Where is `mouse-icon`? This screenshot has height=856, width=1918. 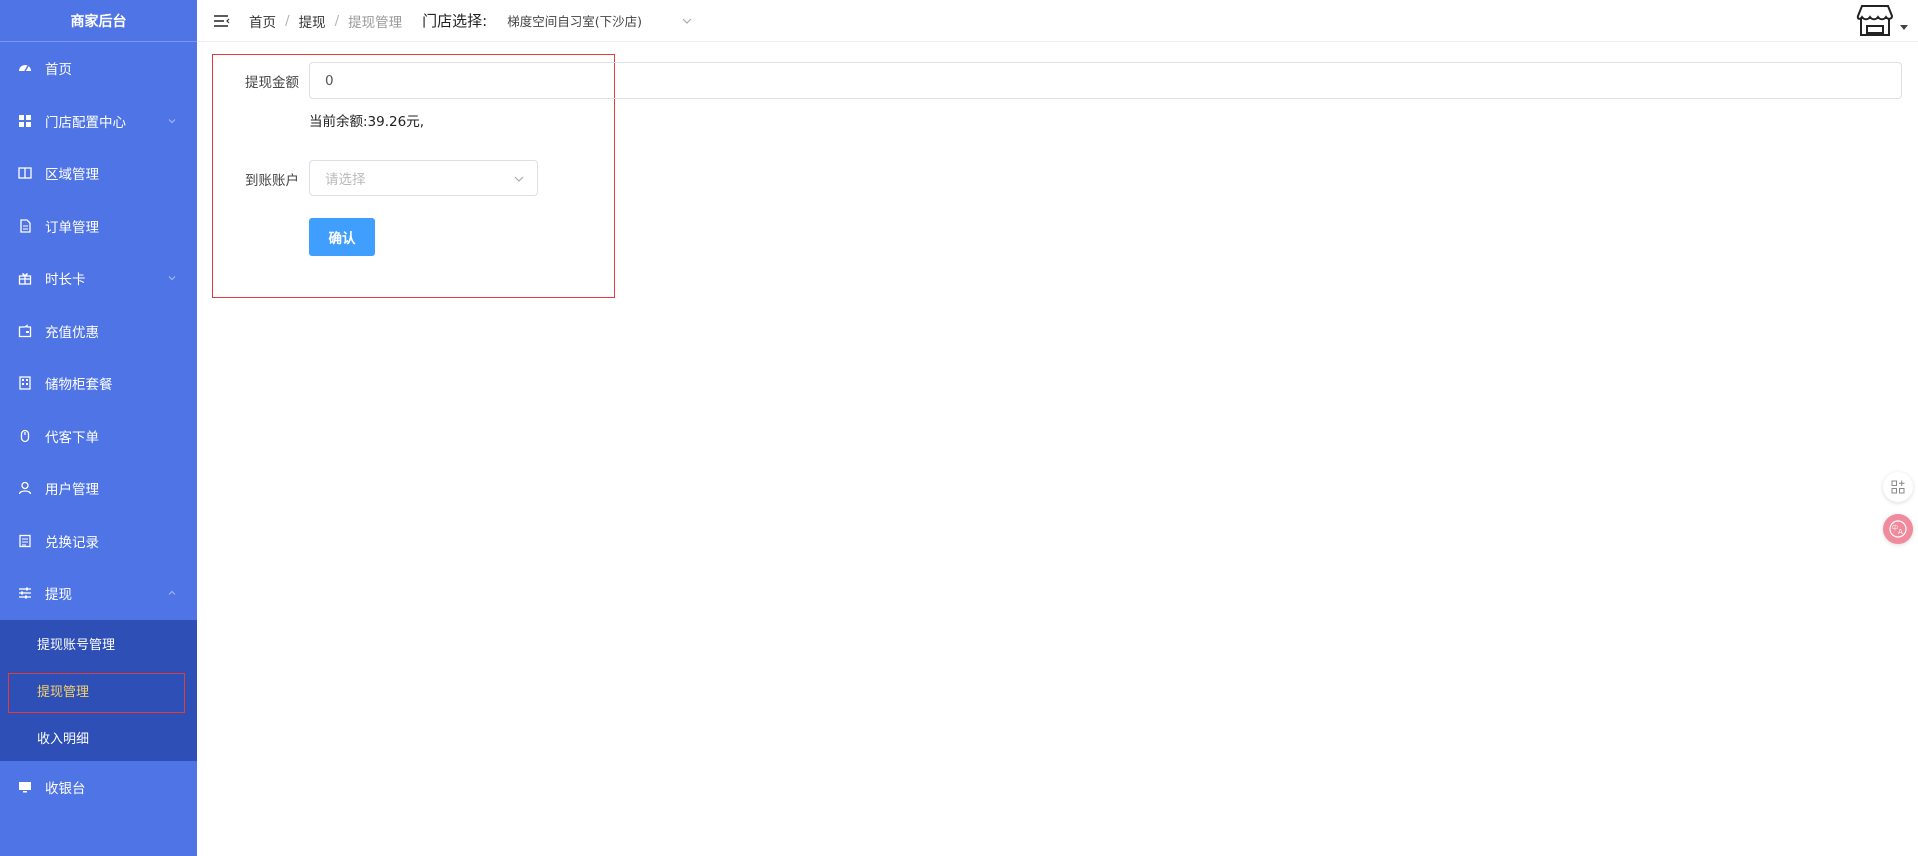 mouse-icon is located at coordinates (25, 436).